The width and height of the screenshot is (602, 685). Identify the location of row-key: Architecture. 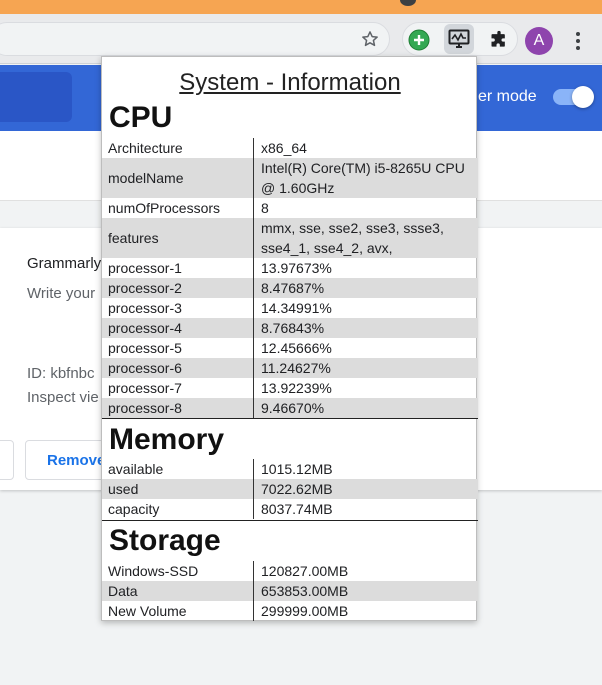
(178, 148).